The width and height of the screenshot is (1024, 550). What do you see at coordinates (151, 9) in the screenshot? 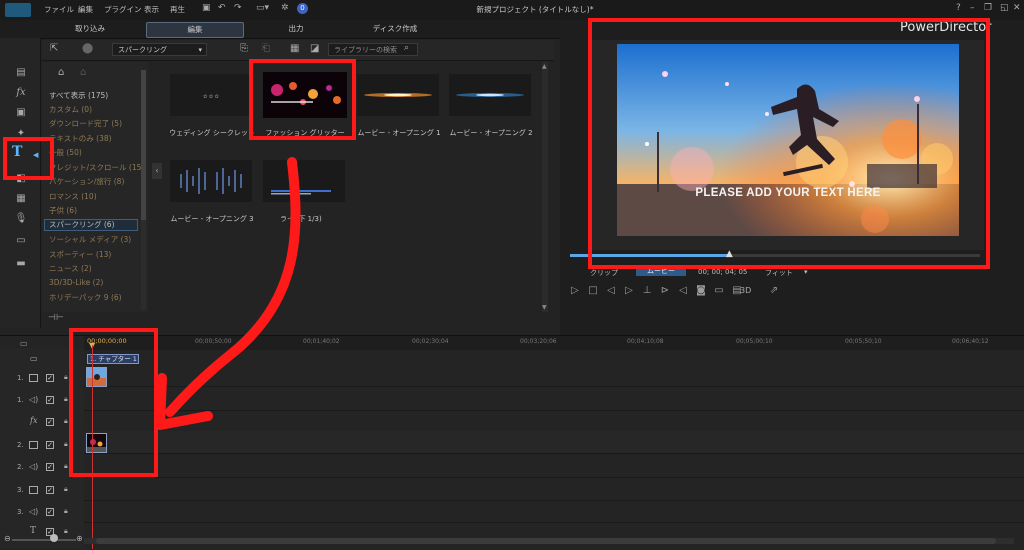
I see `menu-view: 表示` at bounding box center [151, 9].